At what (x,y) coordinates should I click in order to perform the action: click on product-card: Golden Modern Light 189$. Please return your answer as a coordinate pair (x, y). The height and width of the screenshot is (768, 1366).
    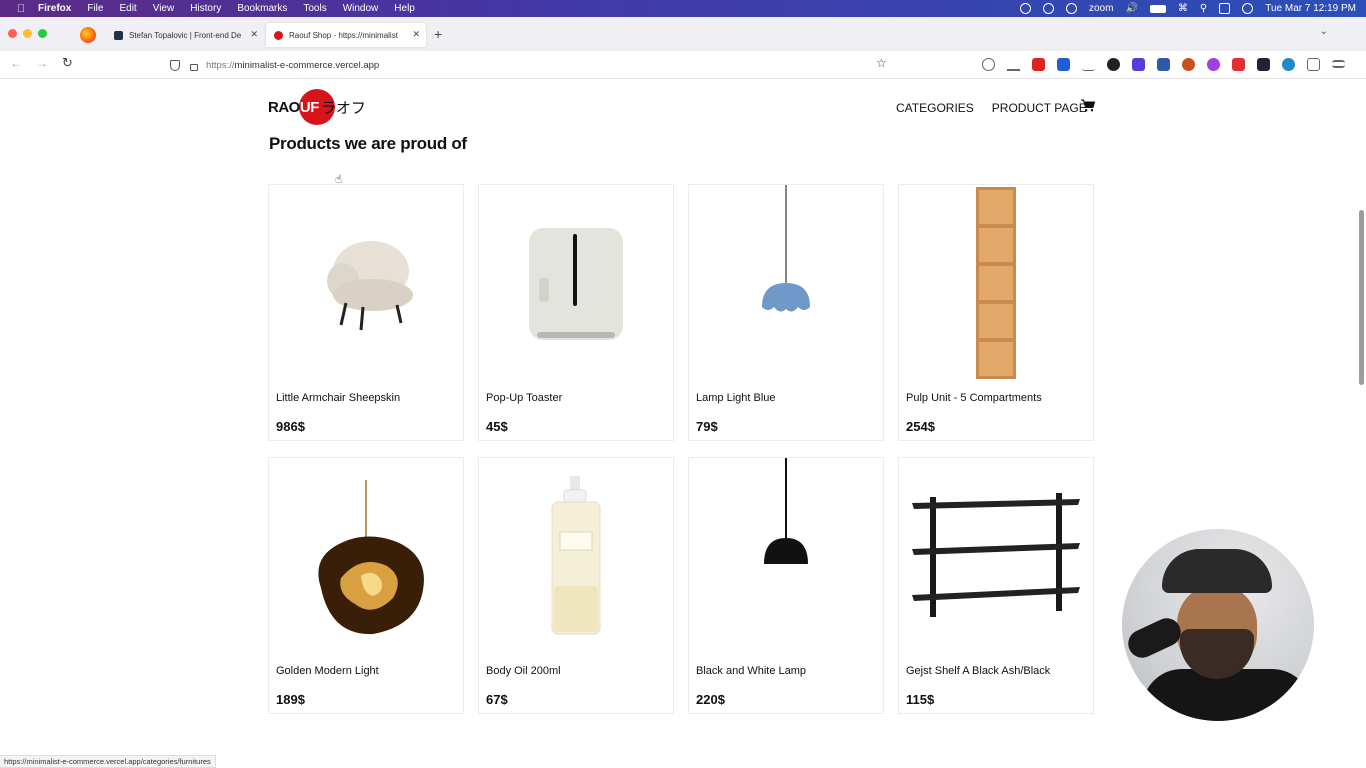
    Looking at the image, I should click on (366, 585).